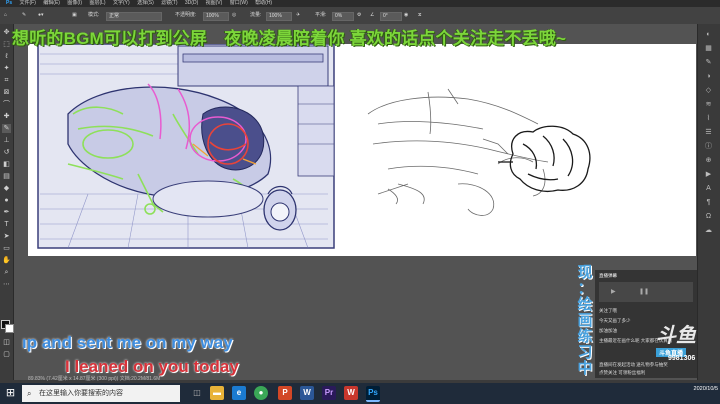  Describe the element at coordinates (676, 336) in the screenshot. I see `watermark-logo: 斗鱼` at that location.